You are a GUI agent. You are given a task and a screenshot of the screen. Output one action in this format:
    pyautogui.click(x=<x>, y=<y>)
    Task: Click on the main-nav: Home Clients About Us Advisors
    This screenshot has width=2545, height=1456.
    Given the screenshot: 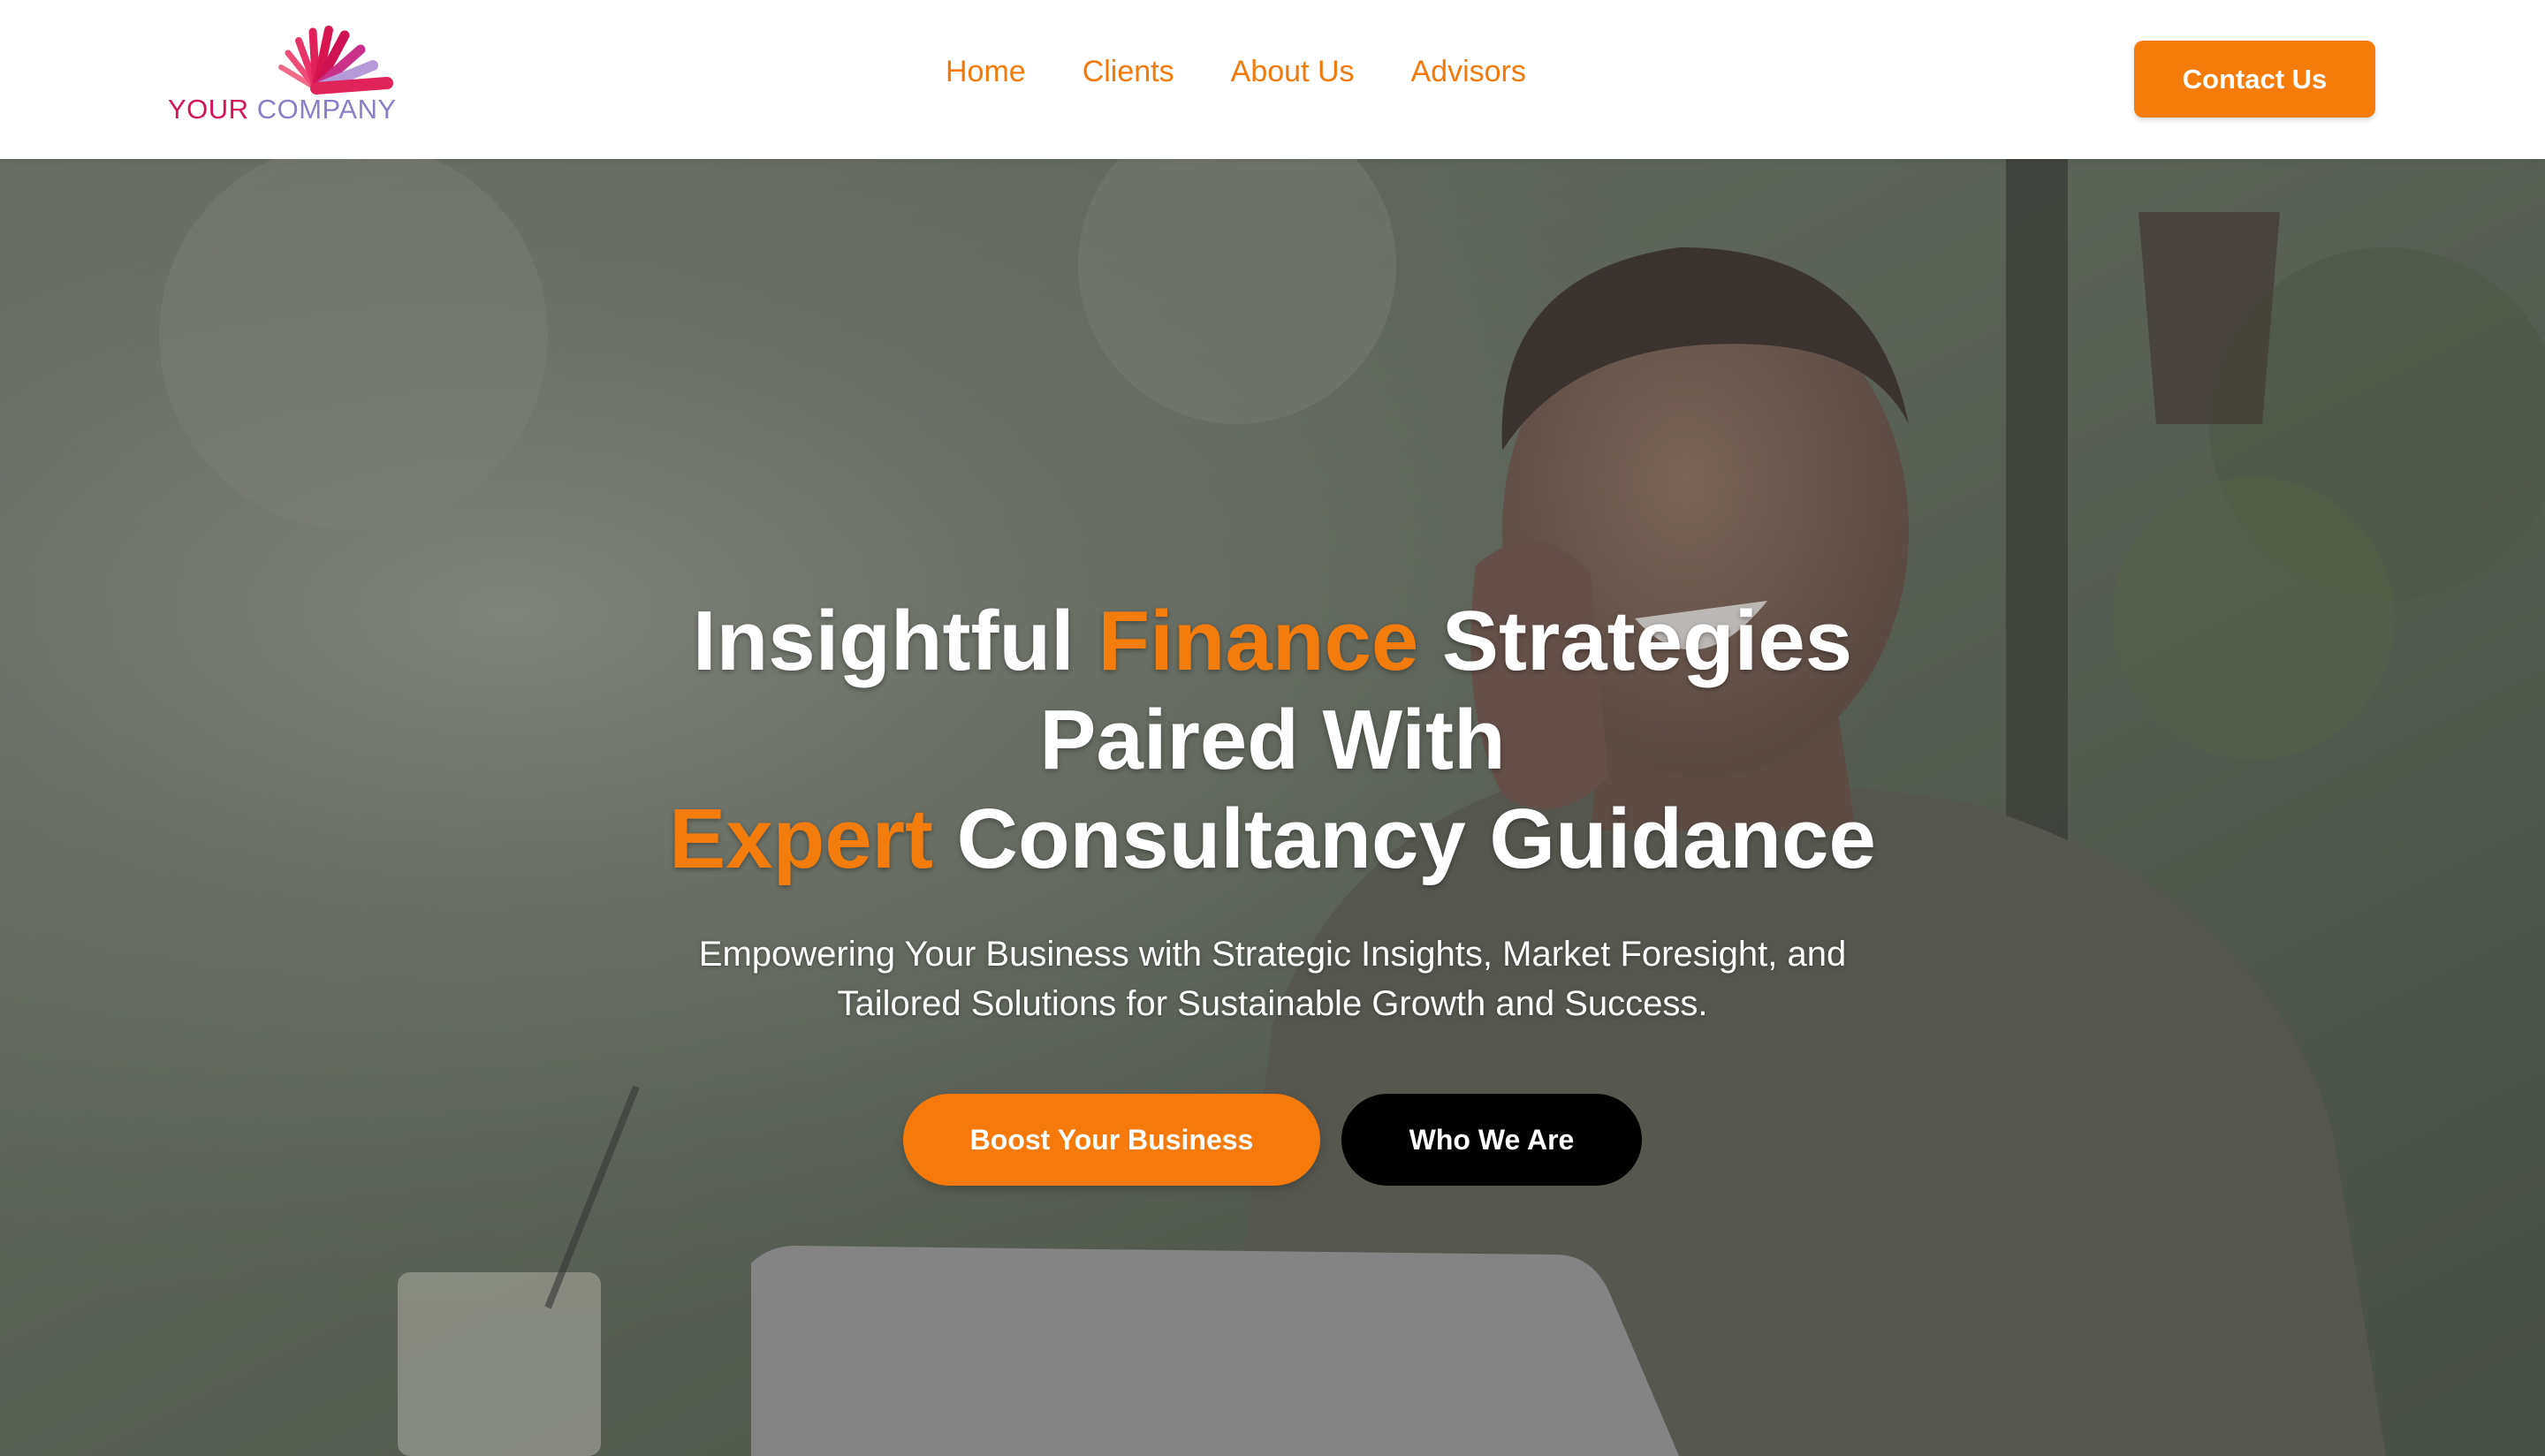 What is the action you would take?
    pyautogui.click(x=1236, y=72)
    